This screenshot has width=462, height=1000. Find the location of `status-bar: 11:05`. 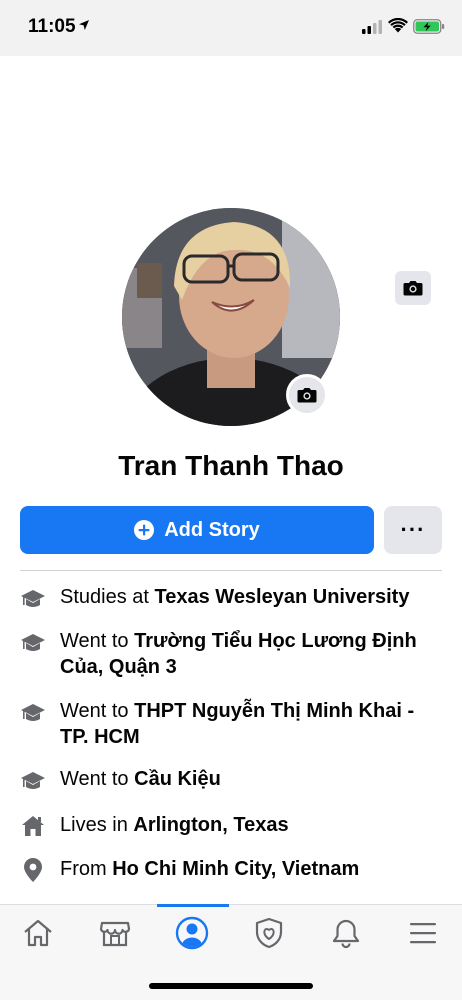

status-bar: 11:05 is located at coordinates (231, 28).